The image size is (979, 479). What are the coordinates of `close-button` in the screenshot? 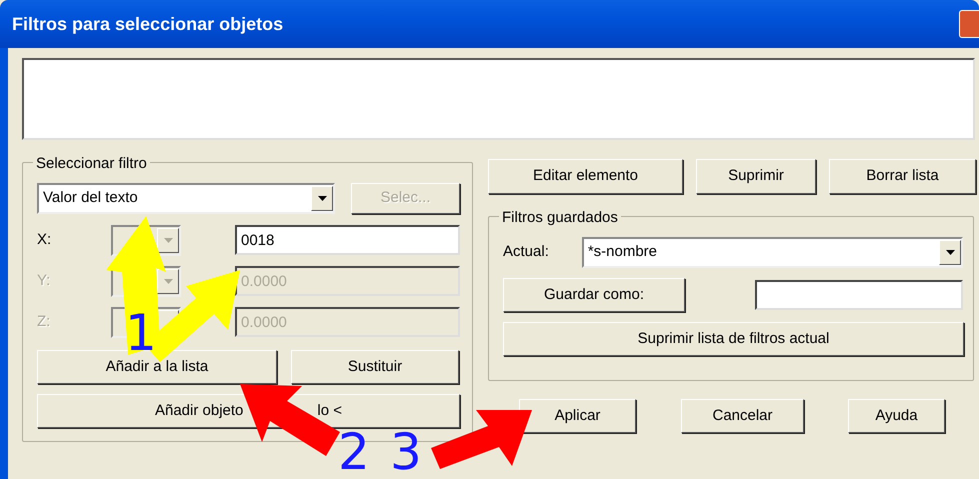 It's located at (969, 24).